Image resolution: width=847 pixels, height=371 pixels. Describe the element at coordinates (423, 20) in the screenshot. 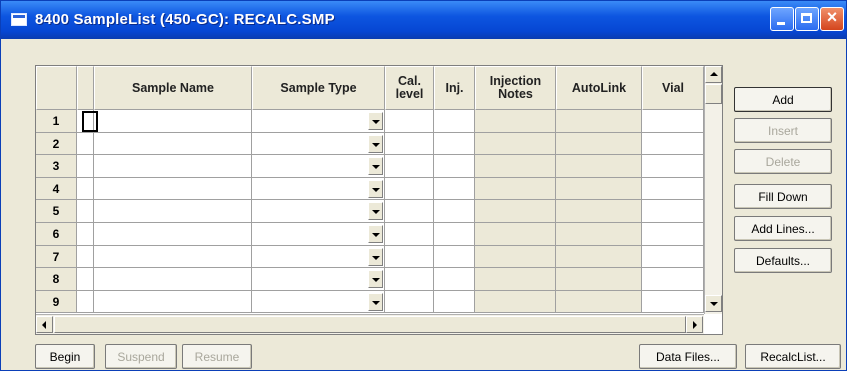

I see `title-bar: 8400 SampleList (450-GC): RECALC.SMP ×` at that location.